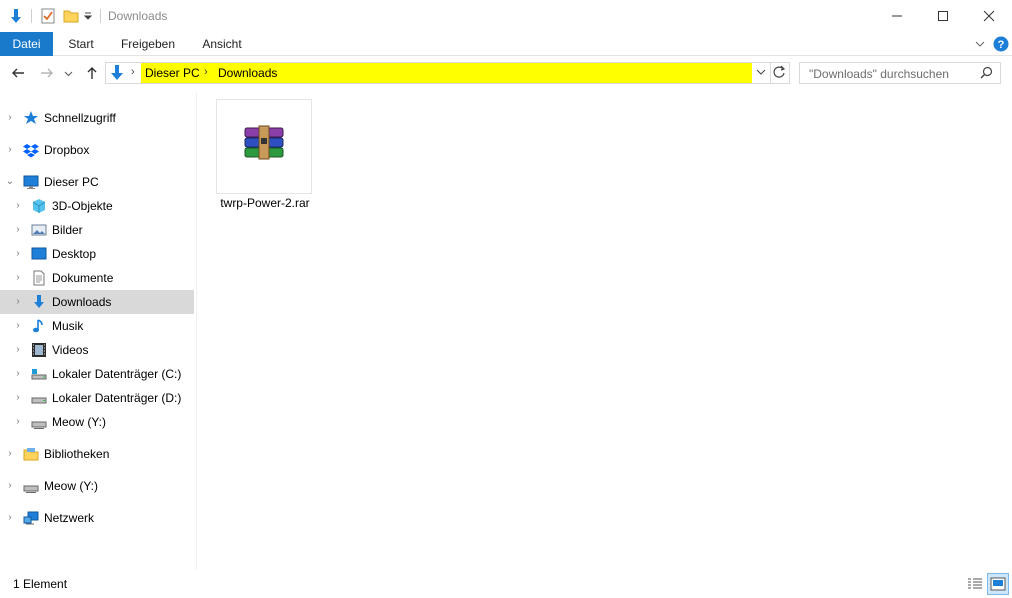 Image resolution: width=1012 pixels, height=598 pixels. What do you see at coordinates (247, 73) in the screenshot?
I see `breadcrumb-downloads: Downloads` at bounding box center [247, 73].